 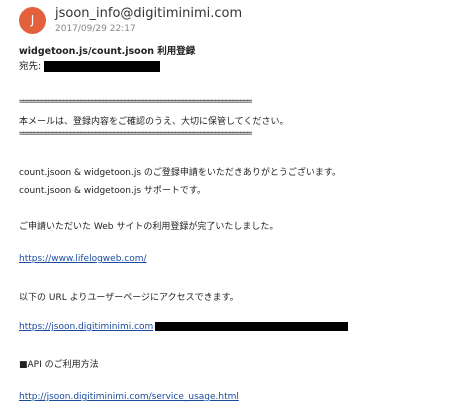 I want to click on sender-avatar: J, so click(x=32, y=20).